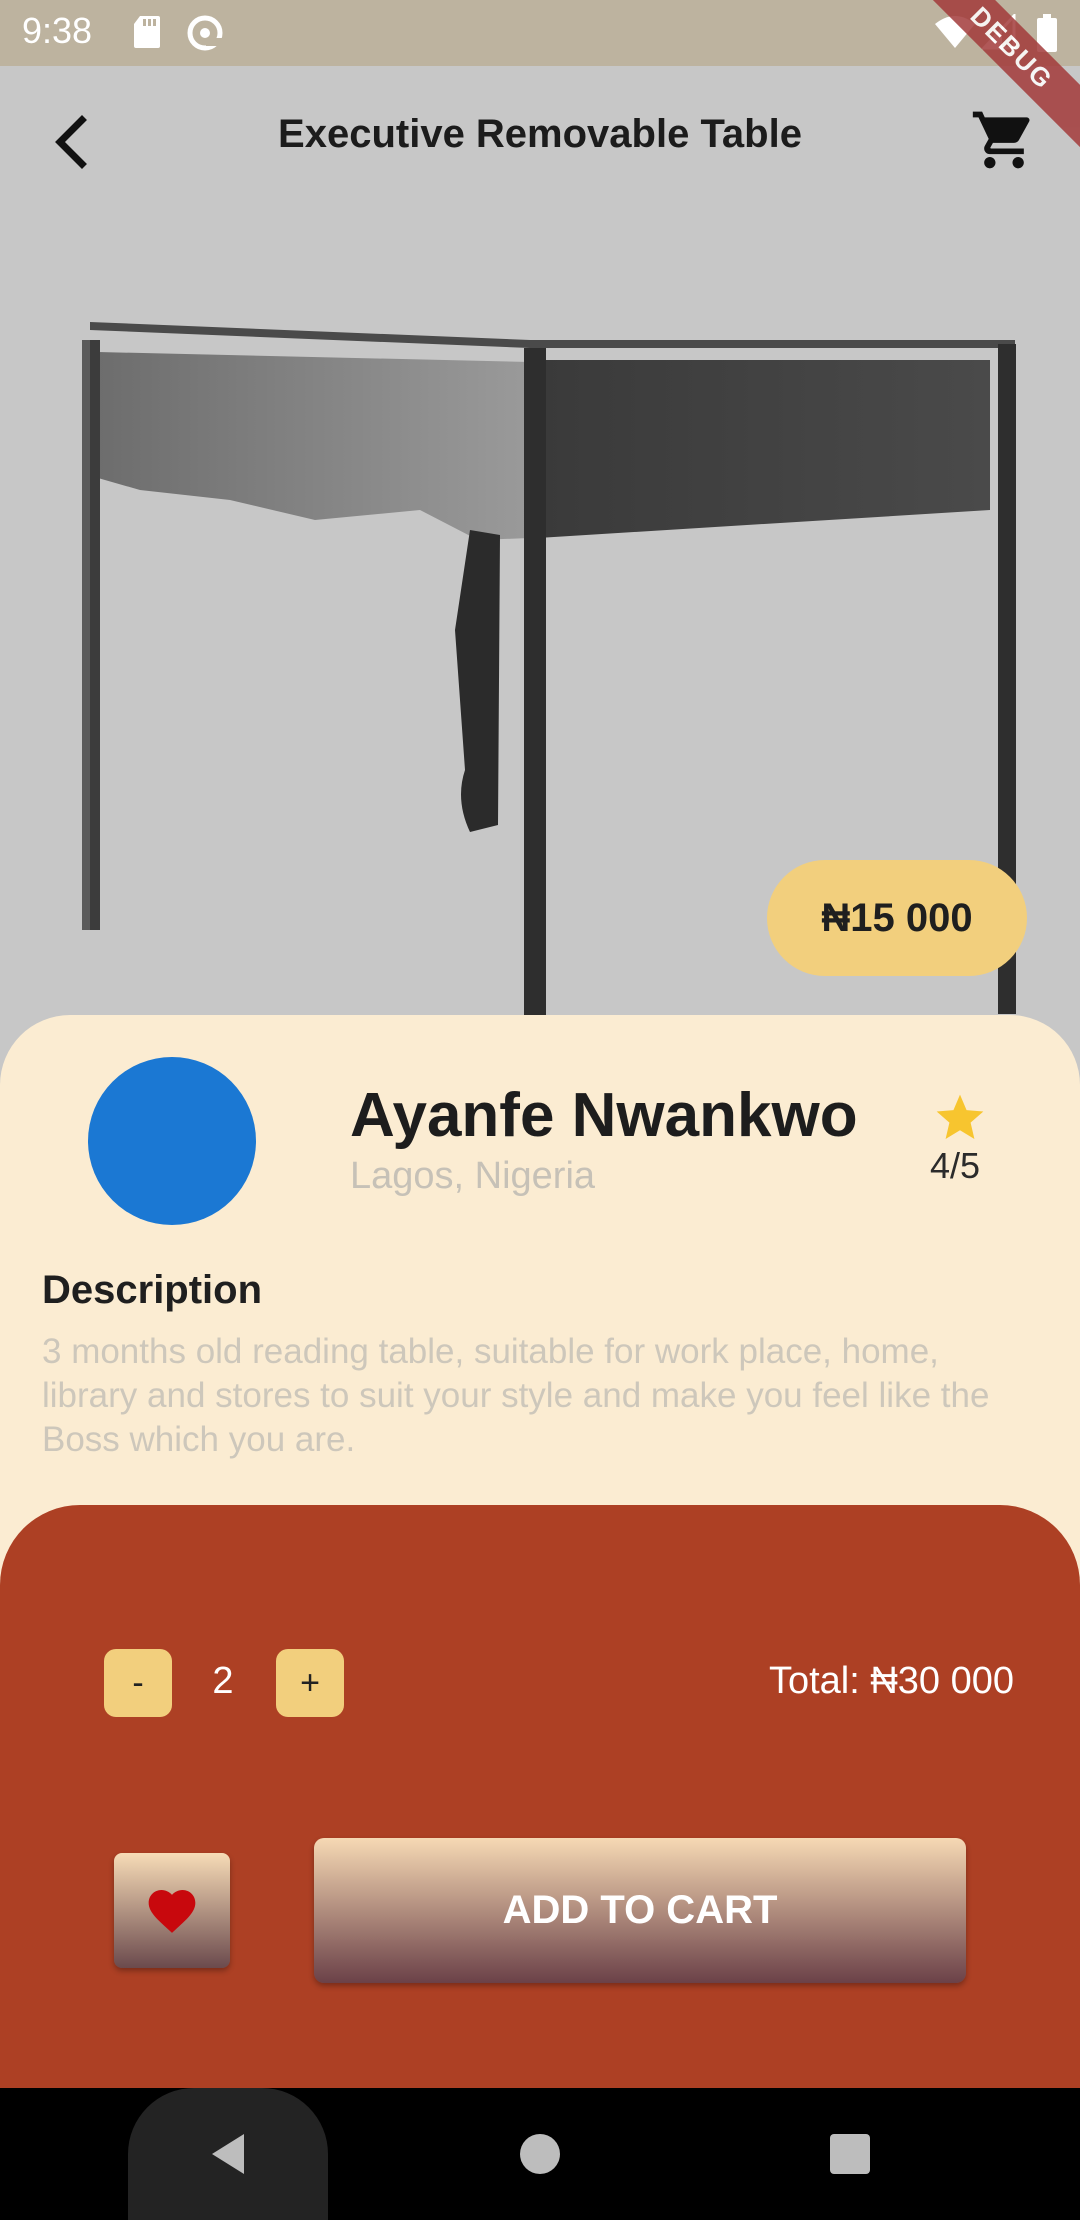 The width and height of the screenshot is (1080, 2220). Describe the element at coordinates (604, 1115) in the screenshot. I see `seller-name: Ayanfe Nwankwo` at that location.